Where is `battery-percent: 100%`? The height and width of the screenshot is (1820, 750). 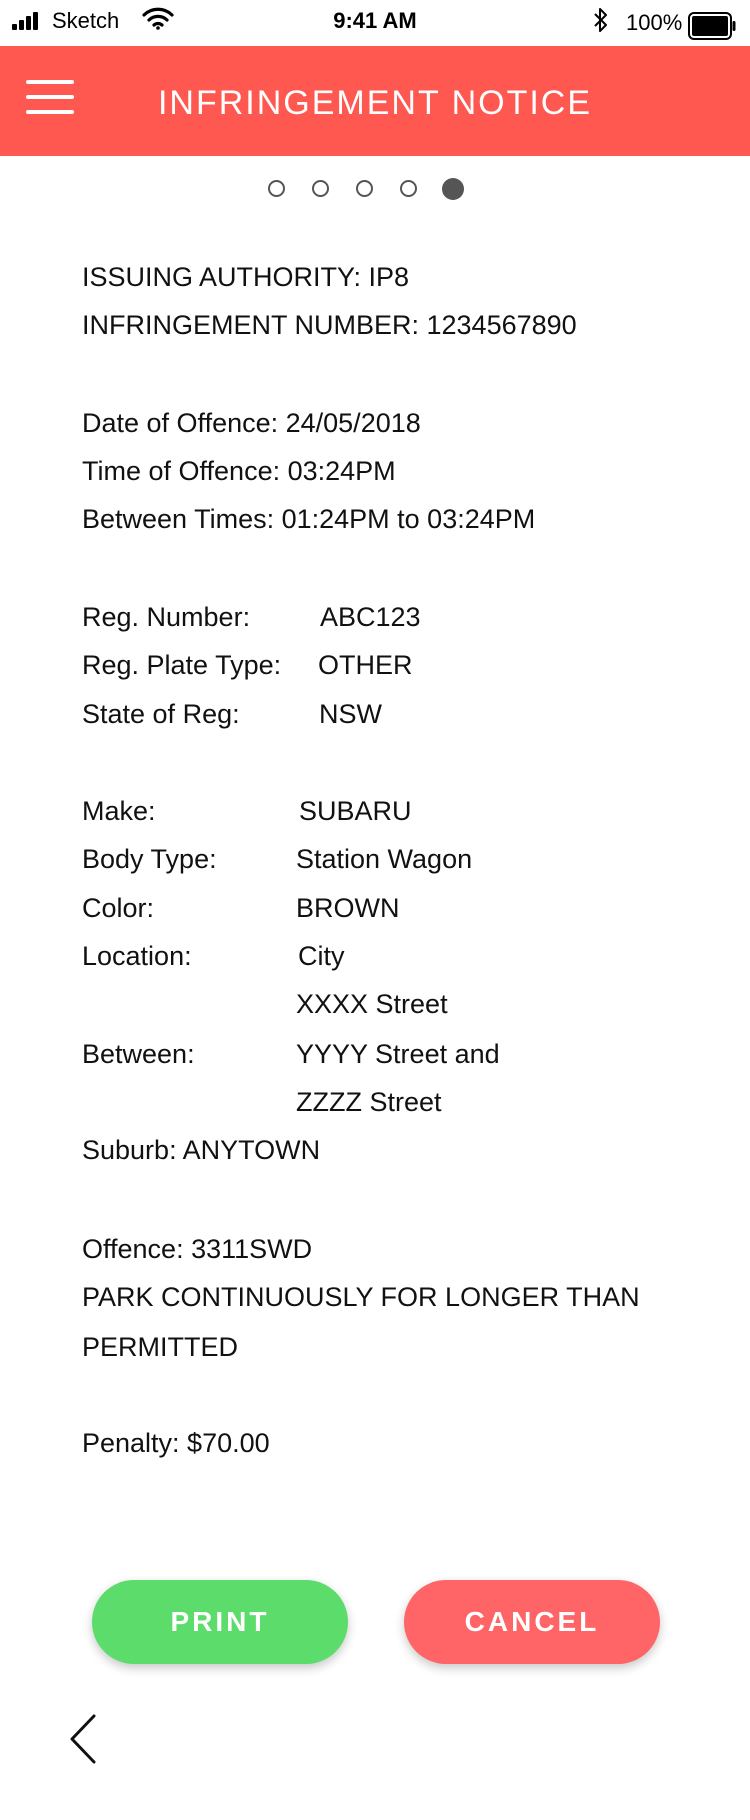 battery-percent: 100% is located at coordinates (654, 22).